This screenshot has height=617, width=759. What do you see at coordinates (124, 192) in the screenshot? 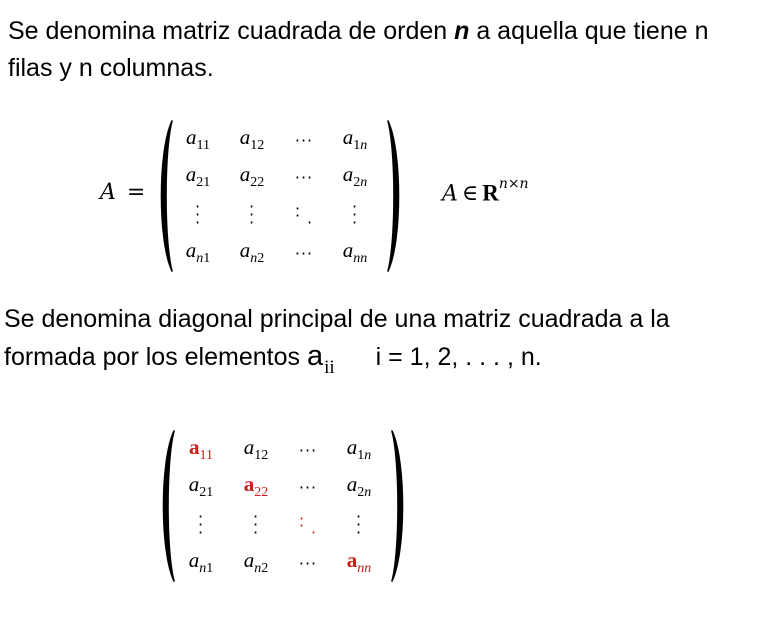
I see `matrix-equation-lhs: A =` at bounding box center [124, 192].